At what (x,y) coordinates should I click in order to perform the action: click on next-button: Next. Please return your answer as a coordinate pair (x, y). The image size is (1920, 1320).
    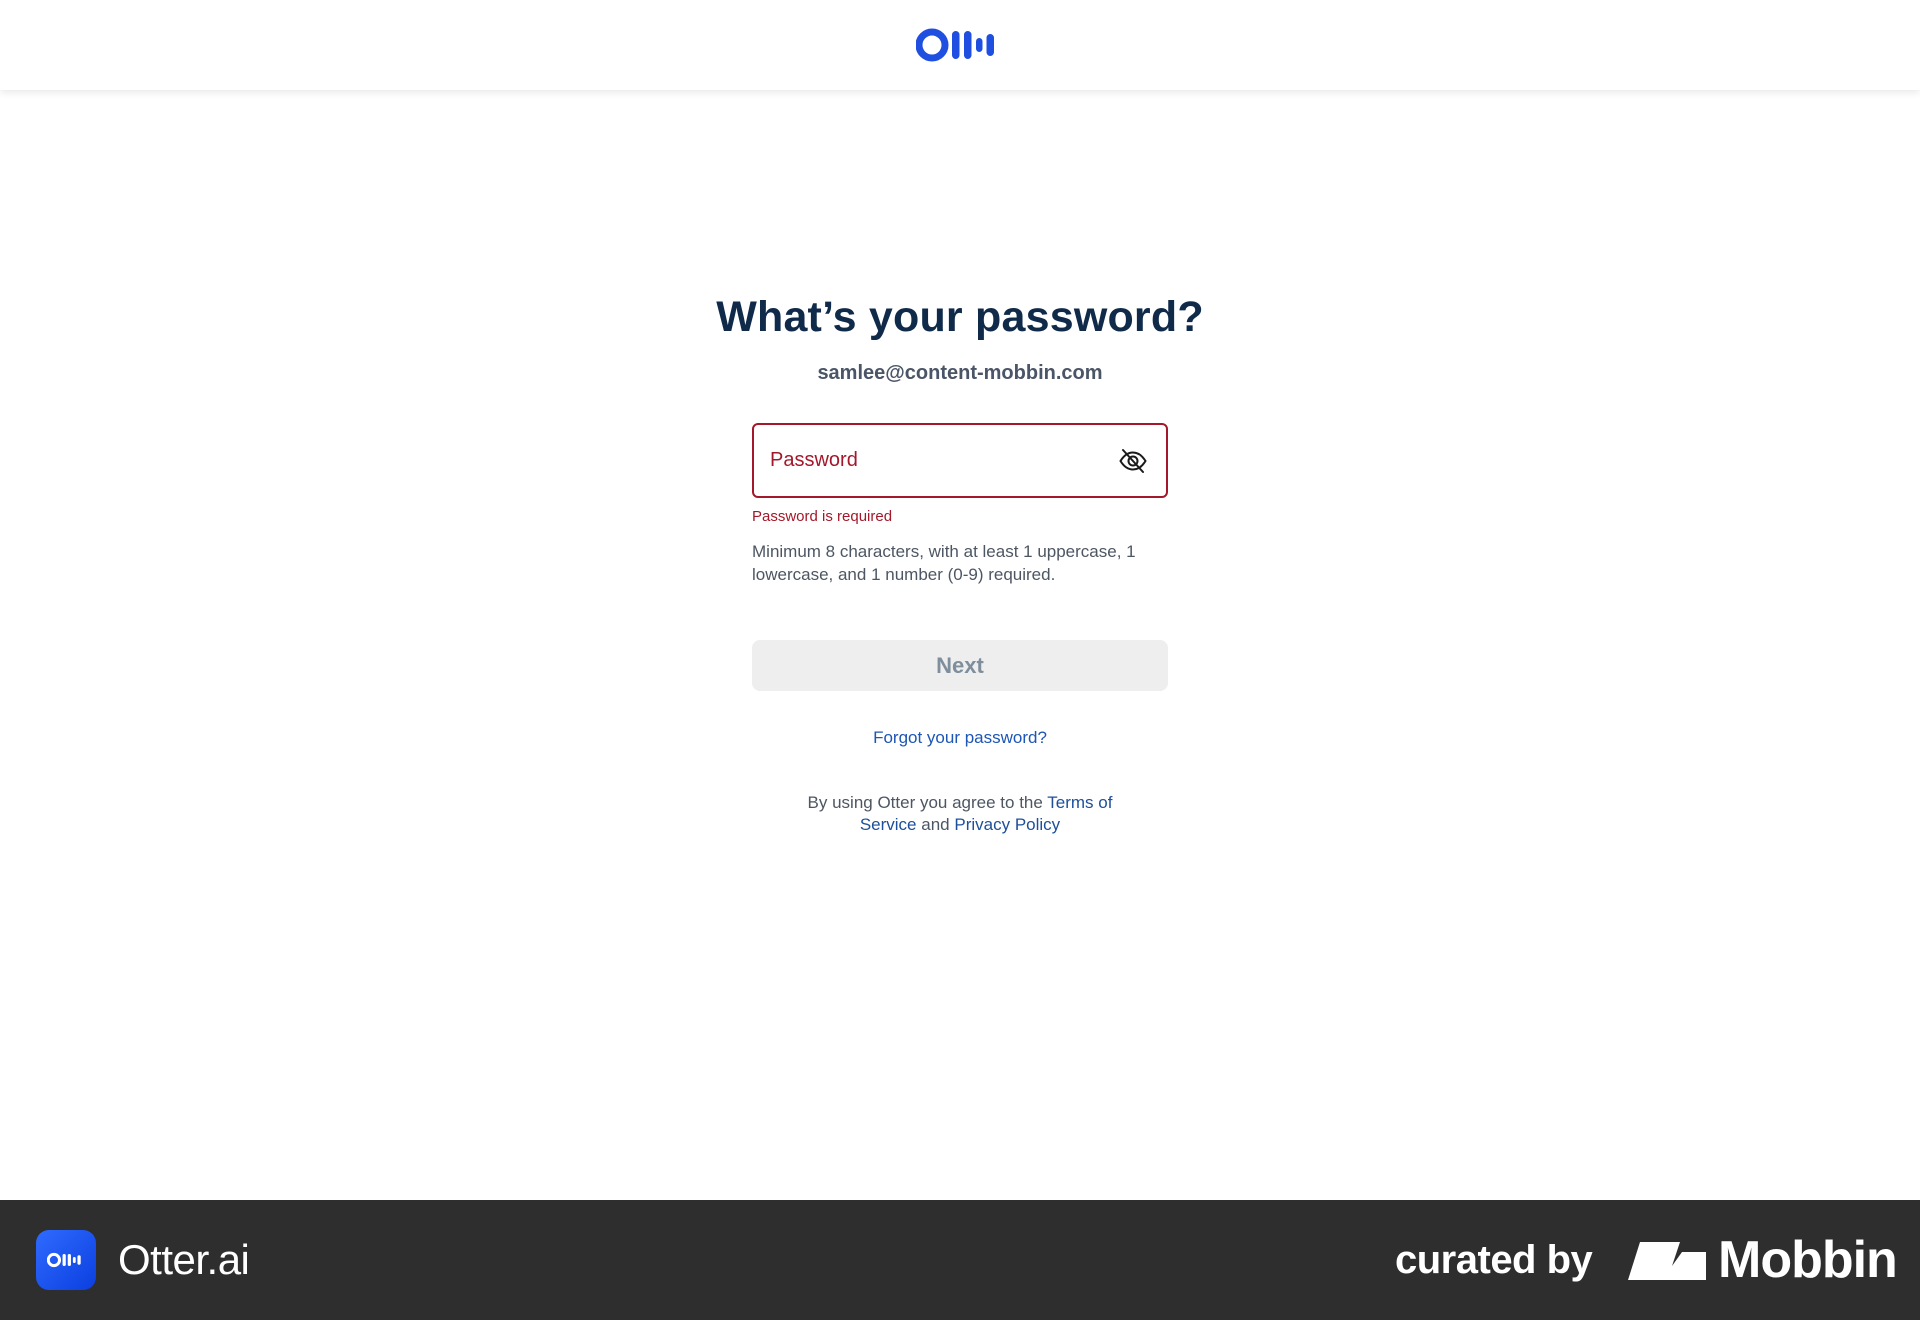
    Looking at the image, I should click on (960, 665).